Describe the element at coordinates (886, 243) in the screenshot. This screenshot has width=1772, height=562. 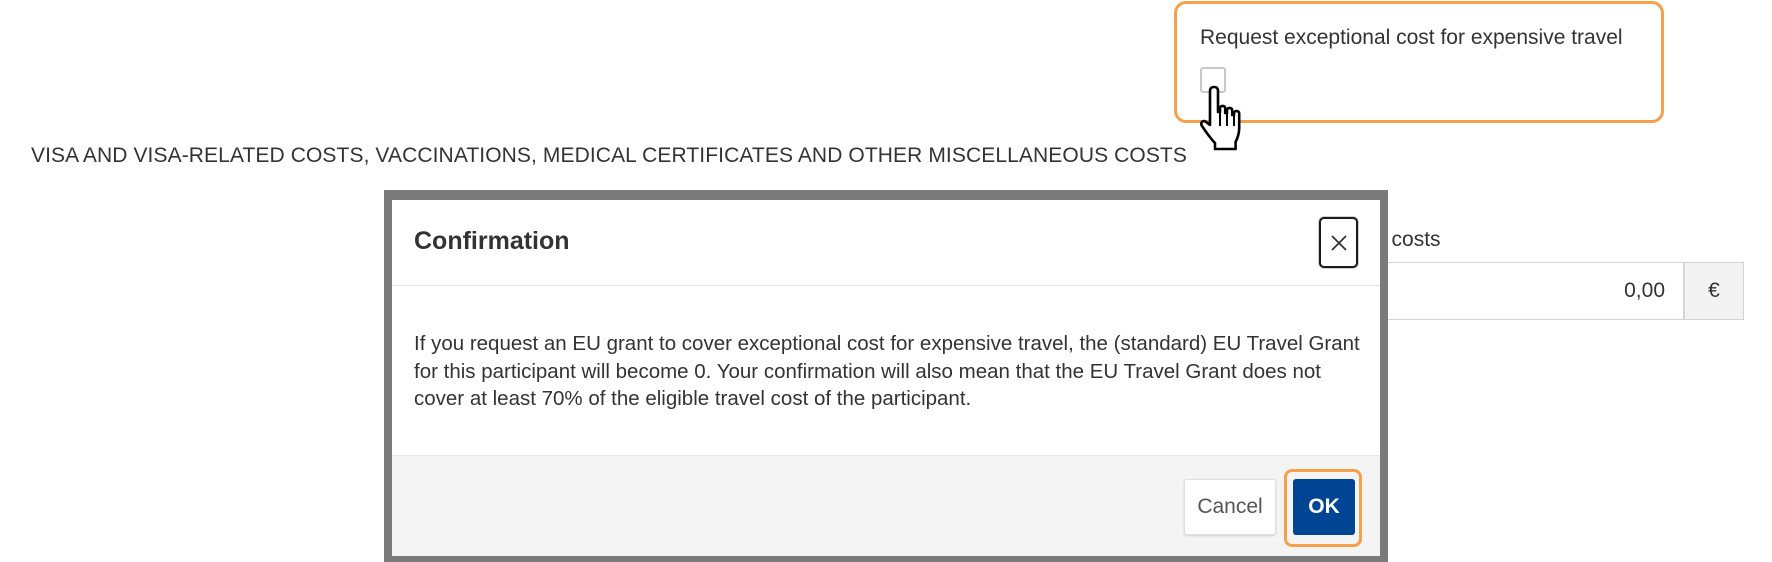
I see `dialog-header: Confirmation` at that location.